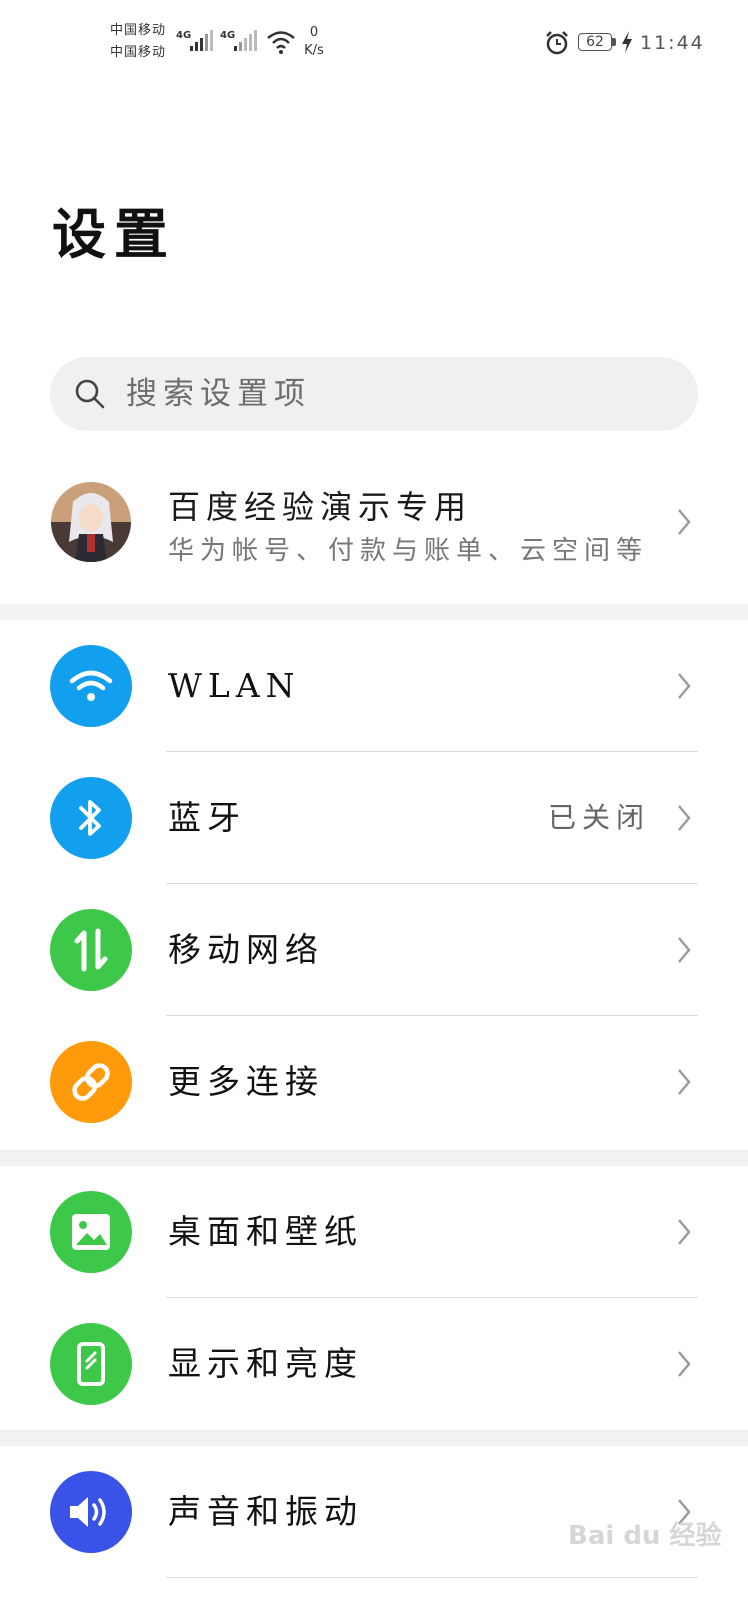 The image size is (748, 1600). I want to click on mobile-data-icon, so click(91, 950).